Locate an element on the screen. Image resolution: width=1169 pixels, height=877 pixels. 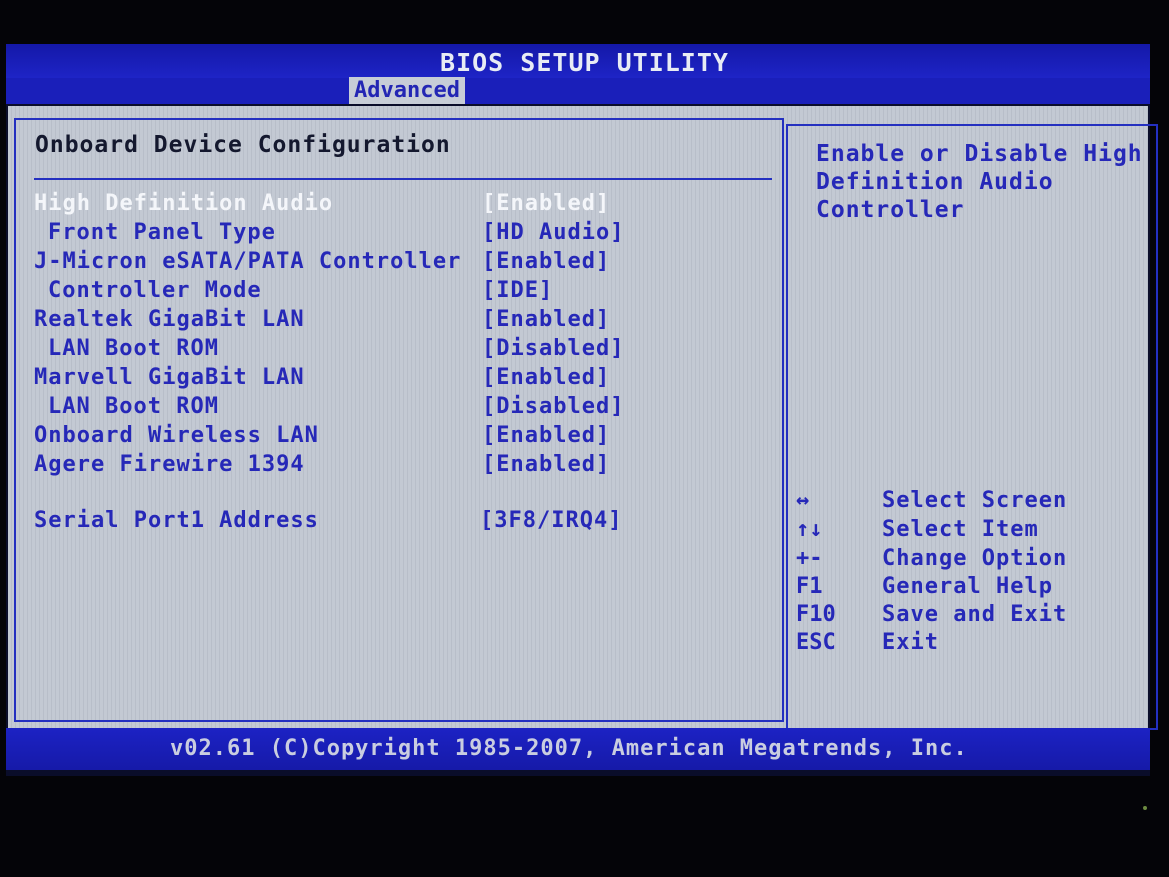
key-description: Select Item is located at coordinates (960, 529).